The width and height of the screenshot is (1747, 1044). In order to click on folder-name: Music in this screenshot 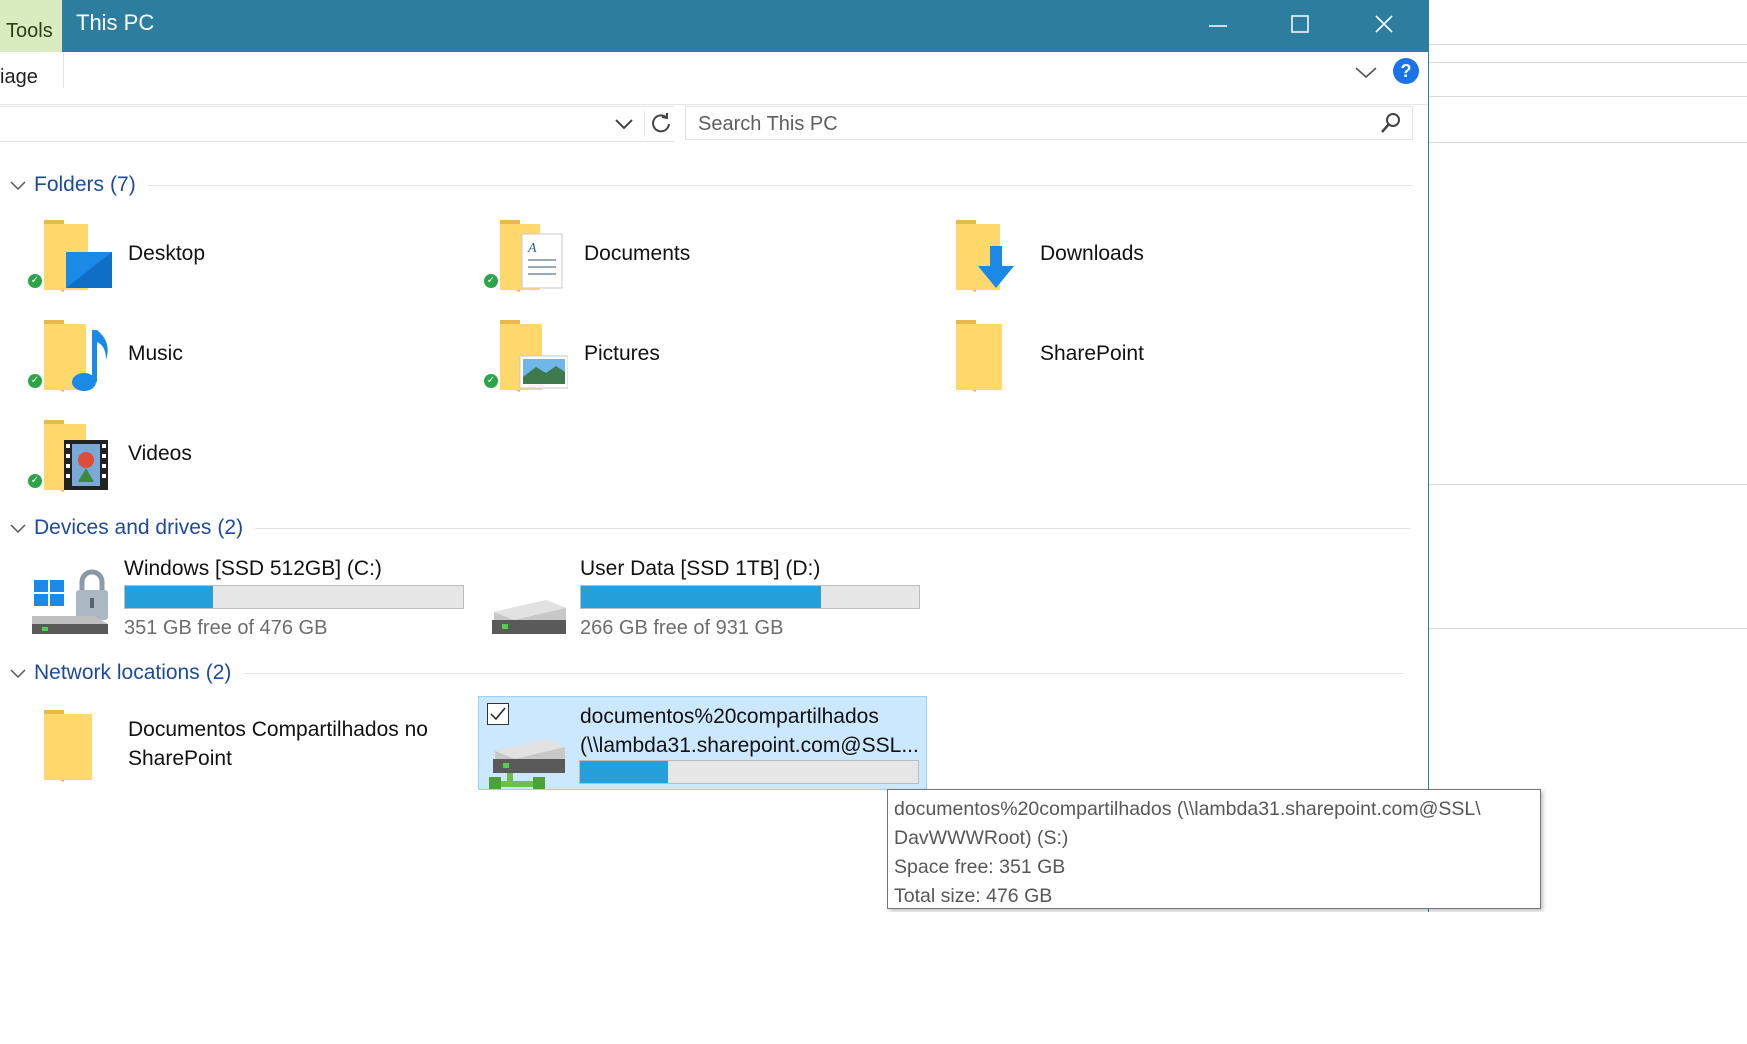, I will do `click(155, 353)`.